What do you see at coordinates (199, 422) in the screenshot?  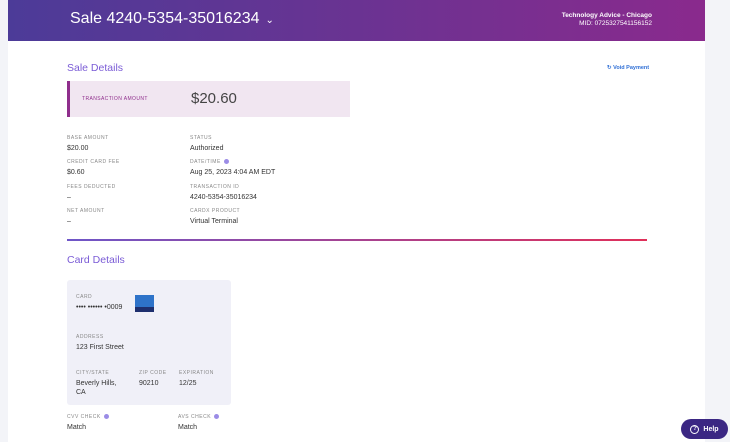 I see `field-avs-check: AVS CHECK Match` at bounding box center [199, 422].